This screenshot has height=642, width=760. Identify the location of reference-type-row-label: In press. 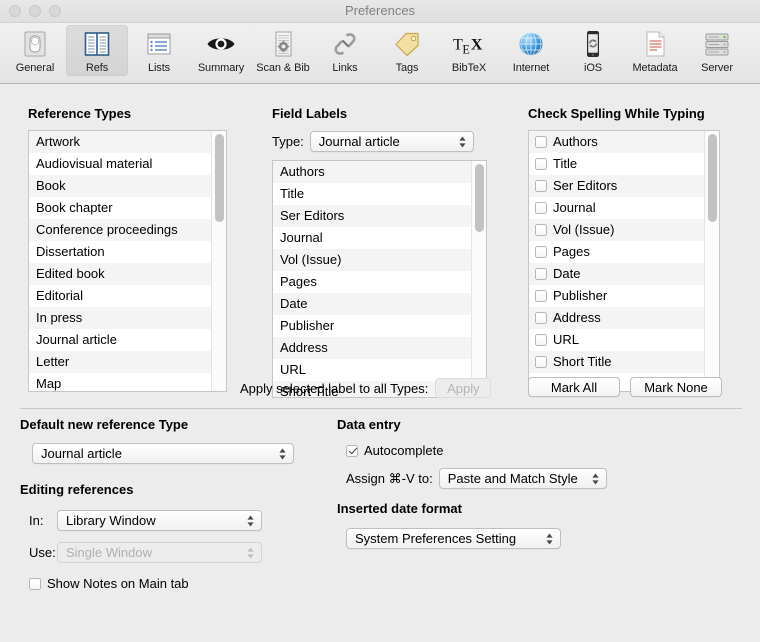
(59, 317).